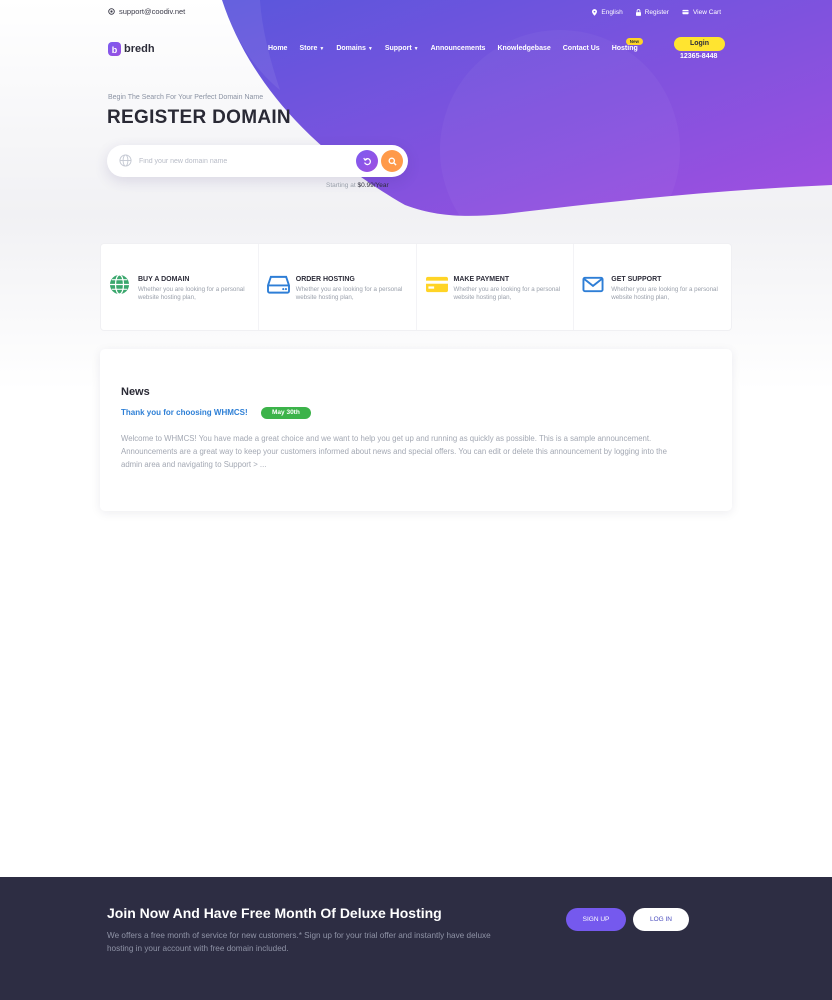  I want to click on register-label: Register, so click(656, 12).